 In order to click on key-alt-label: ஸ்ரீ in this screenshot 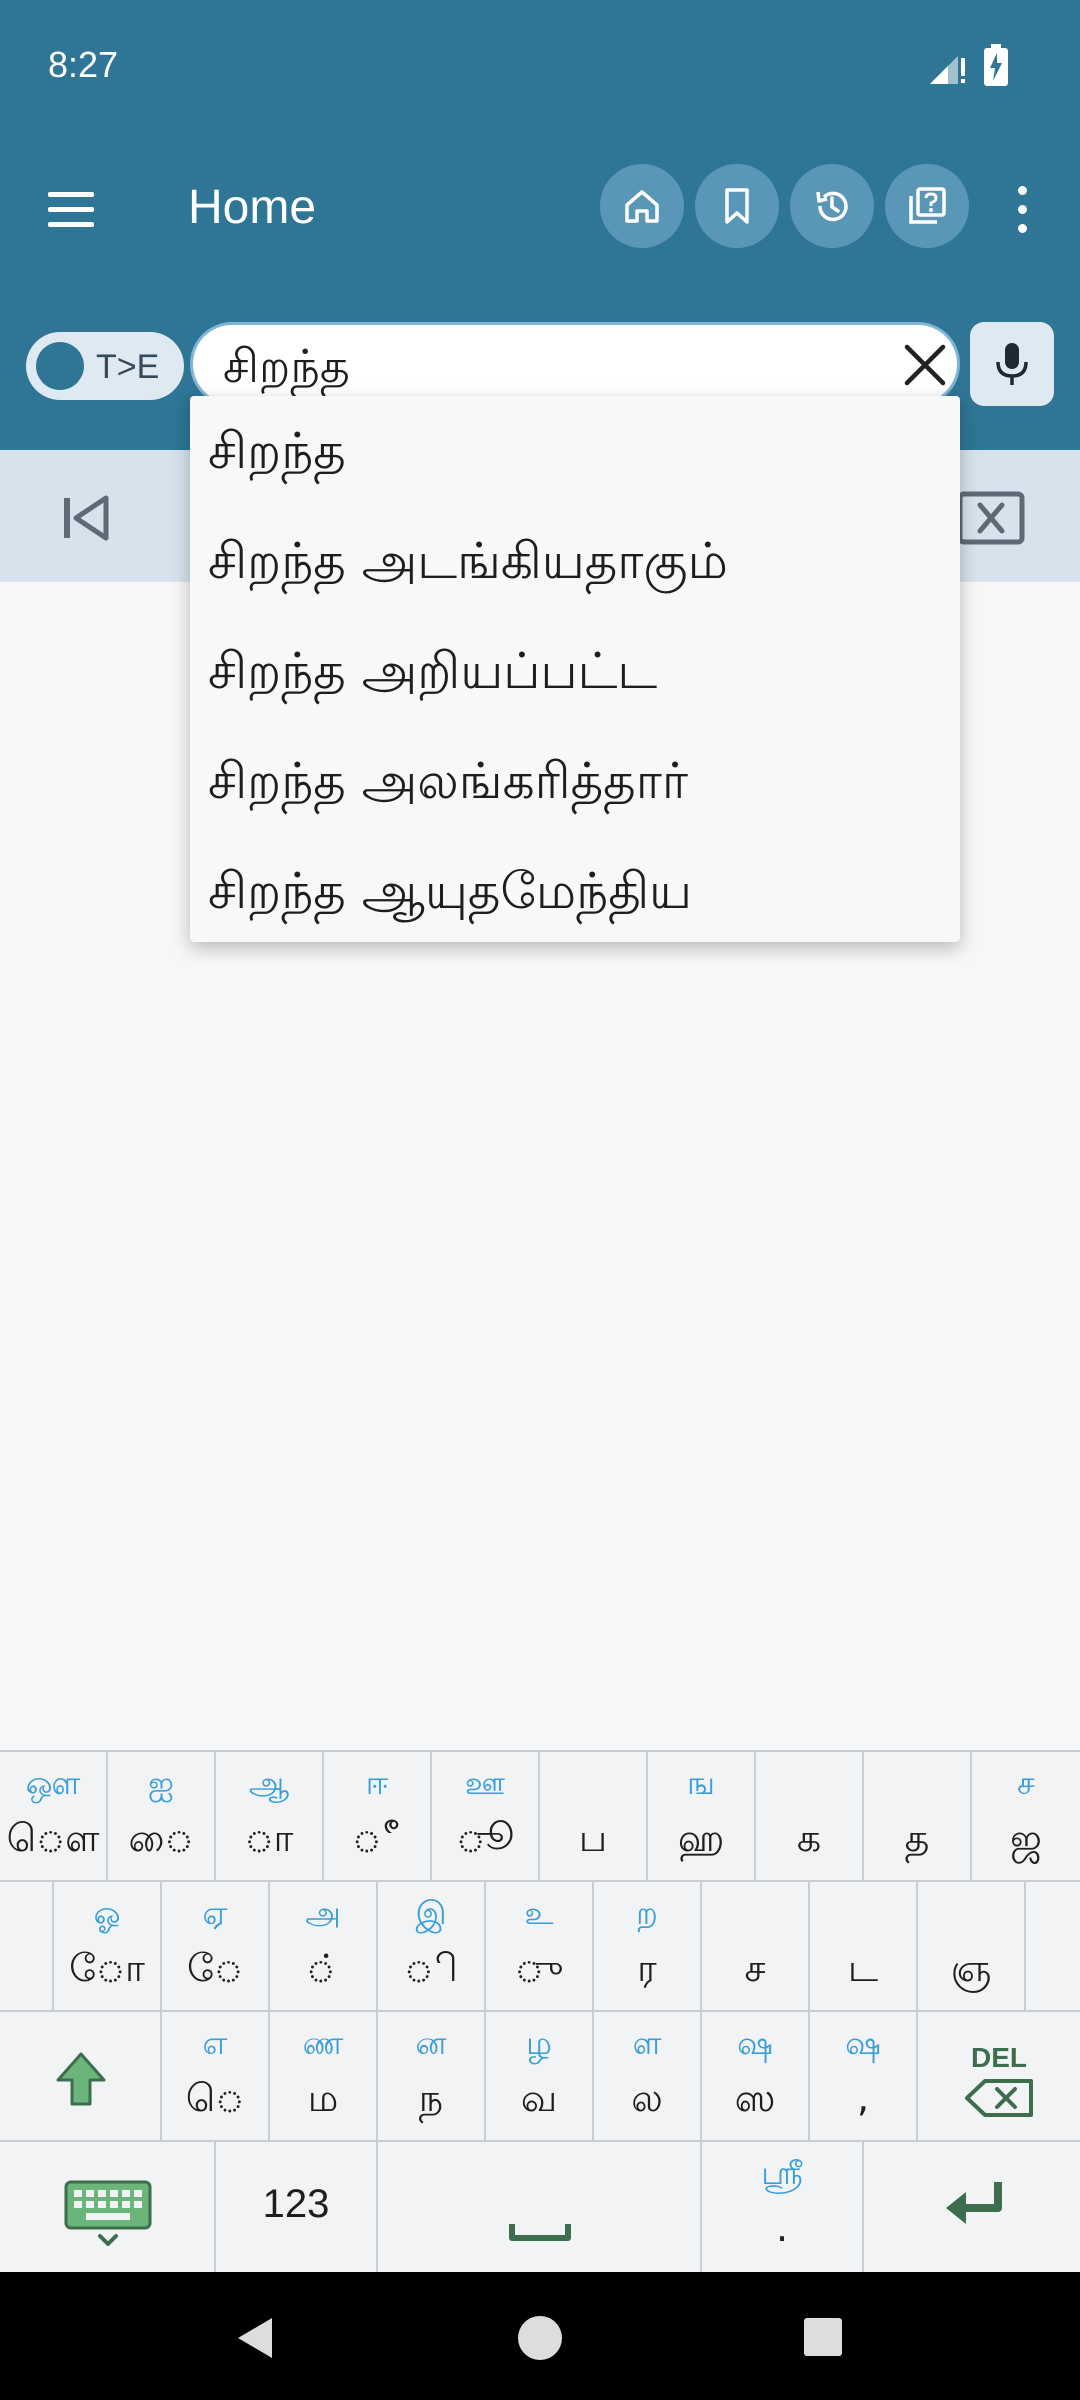, I will do `click(782, 2173)`.